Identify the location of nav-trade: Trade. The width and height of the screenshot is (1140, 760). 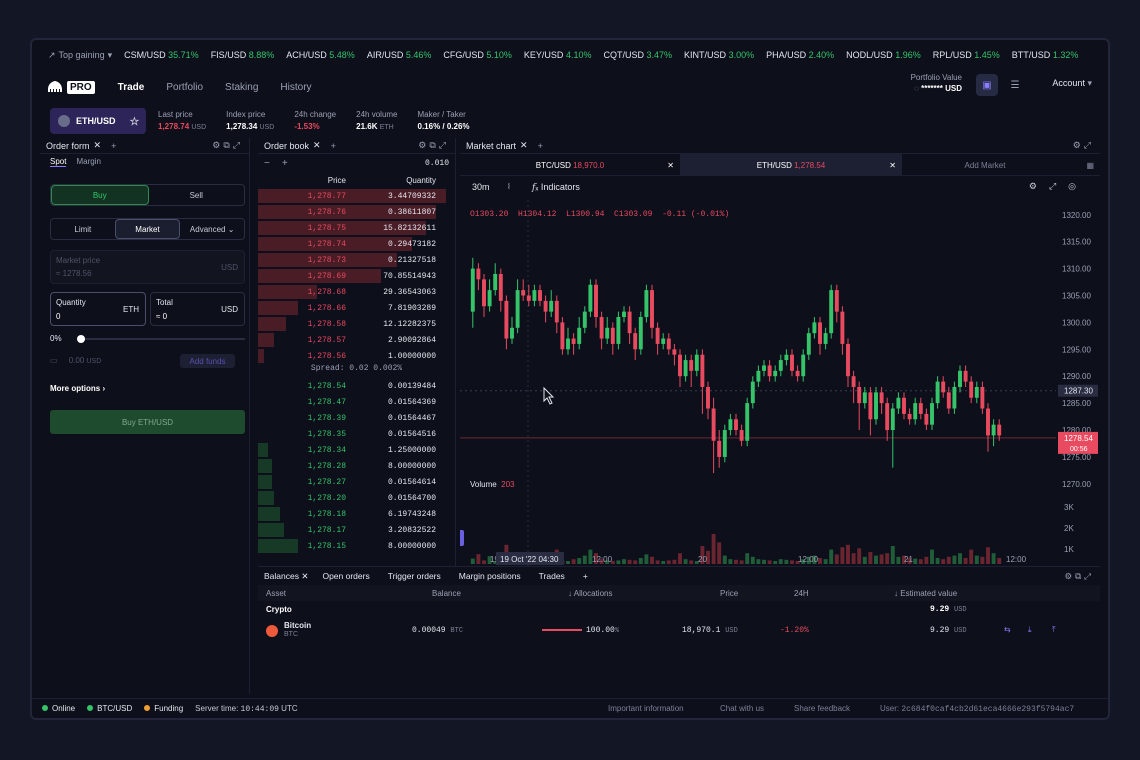
(131, 87).